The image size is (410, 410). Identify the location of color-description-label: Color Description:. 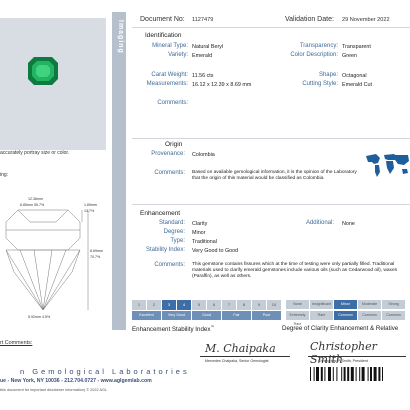
(314, 55).